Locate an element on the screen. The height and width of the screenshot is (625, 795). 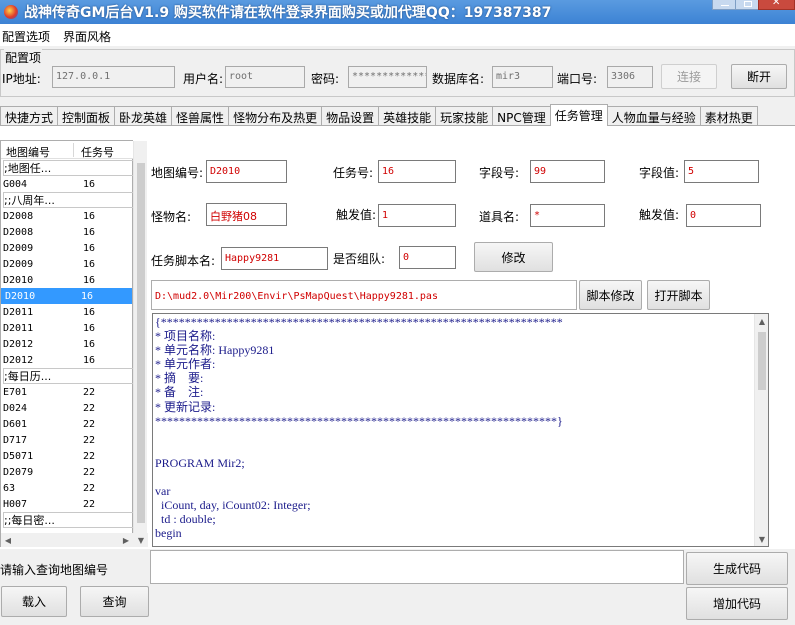
tab-hero-skills: 英雄技能 is located at coordinates (407, 116).